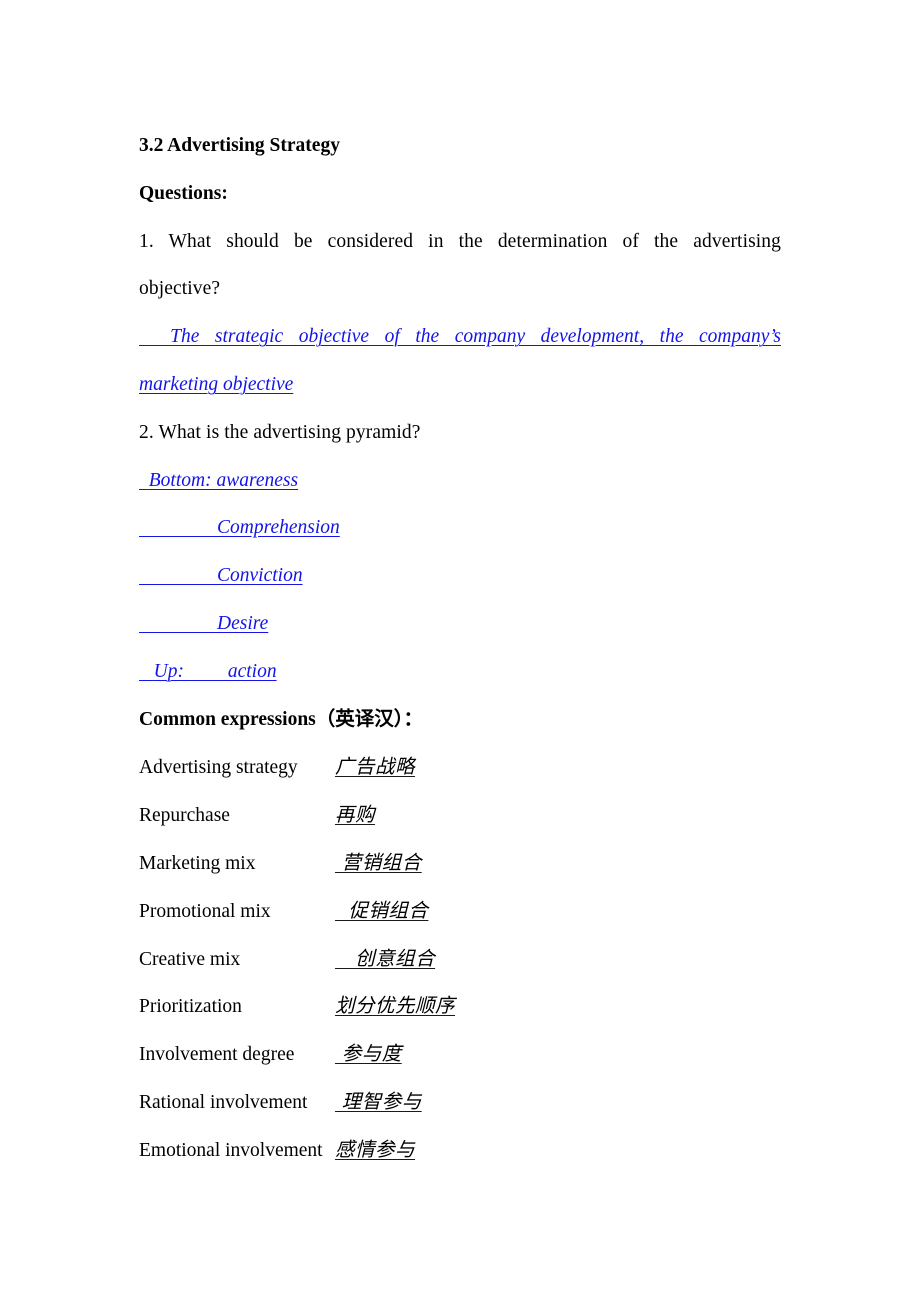  What do you see at coordinates (184, 816) in the screenshot?
I see `vocab-english: Repurchase` at bounding box center [184, 816].